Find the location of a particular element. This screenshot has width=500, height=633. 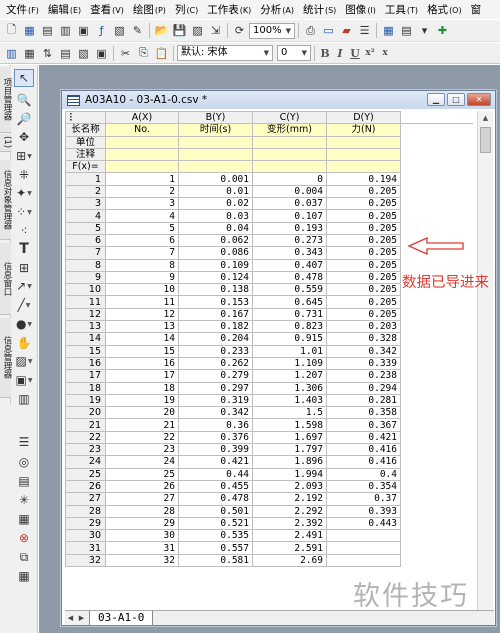

print-icon: ⎙ is located at coordinates (310, 30).